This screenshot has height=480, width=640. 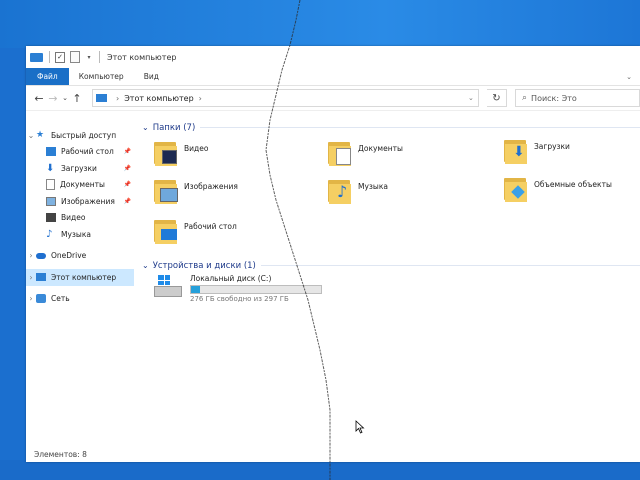 I want to click on folder-item: Изображения, so click(x=196, y=191).